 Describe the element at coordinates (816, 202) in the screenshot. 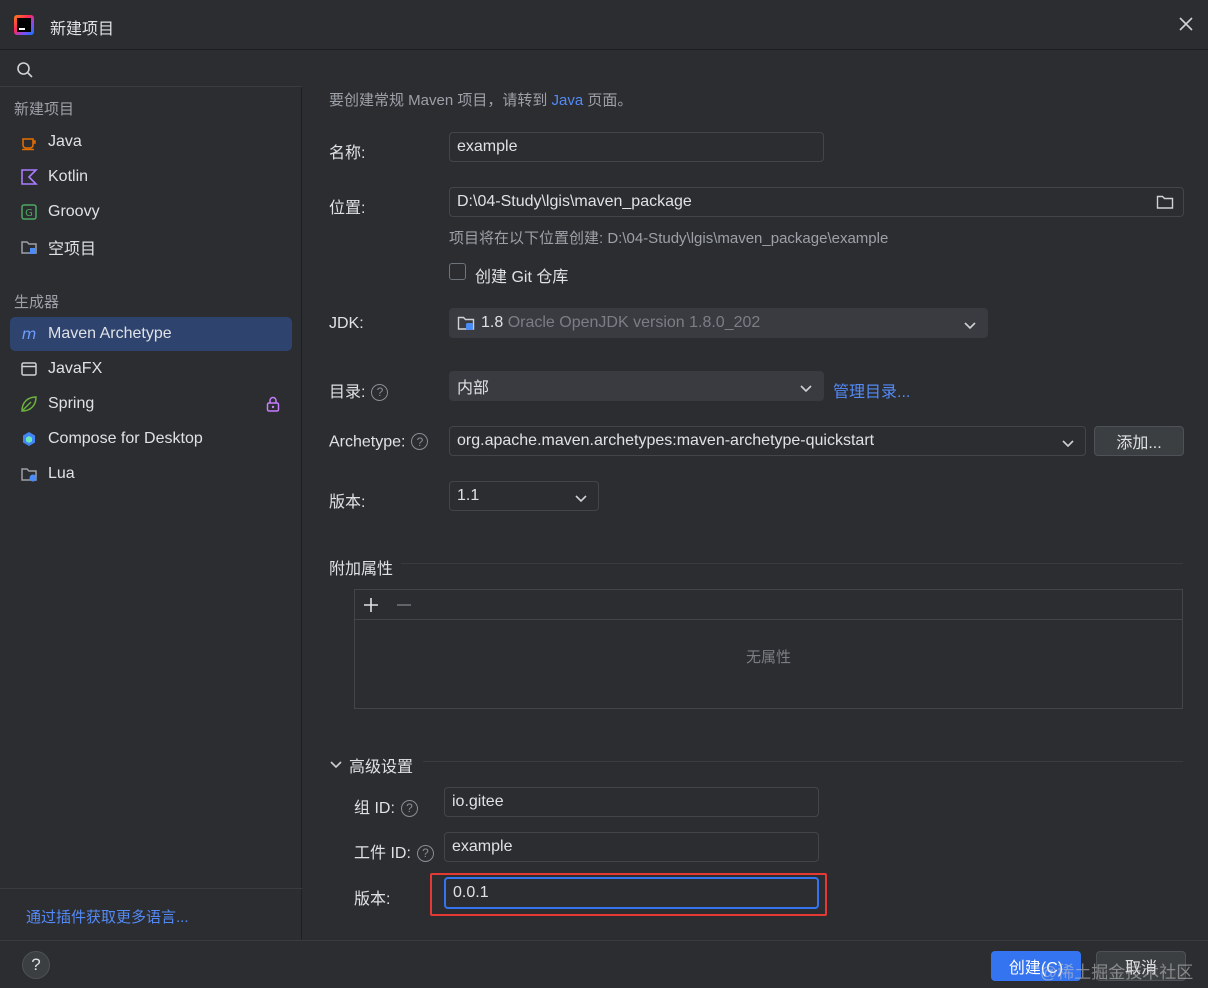

I see `location-field: D:\04-Study\lgis\maven_package` at that location.